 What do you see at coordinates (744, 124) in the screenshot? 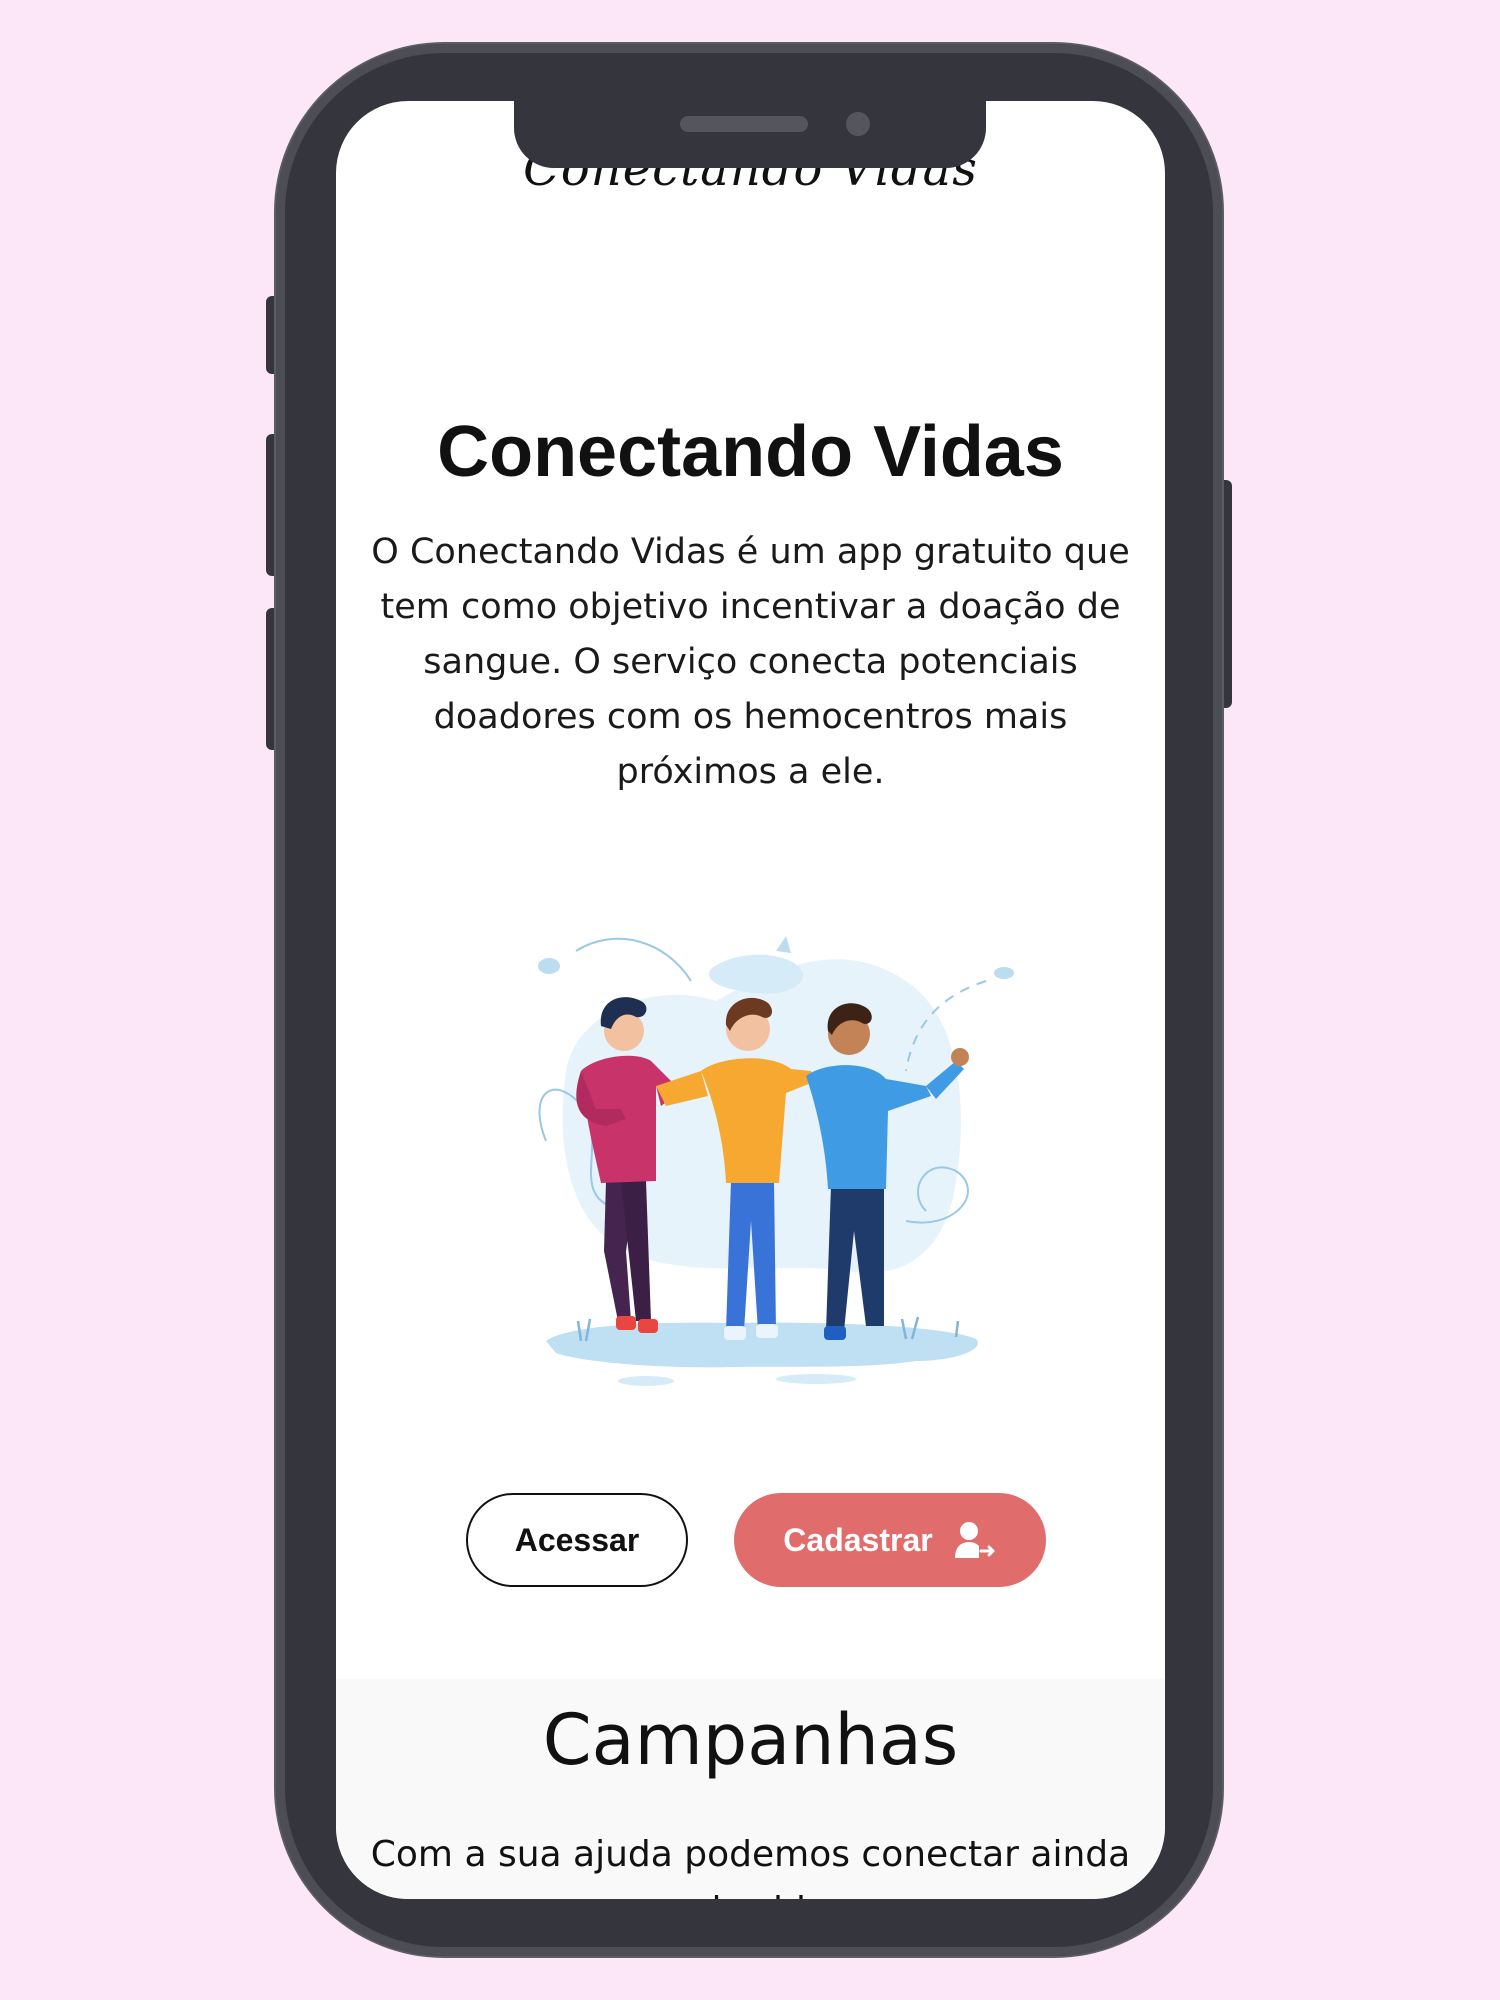
I see `speaker-grille` at bounding box center [744, 124].